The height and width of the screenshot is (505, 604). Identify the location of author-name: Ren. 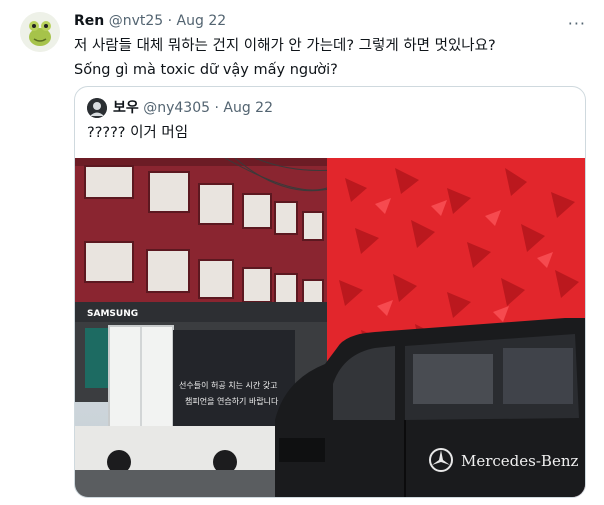
(89, 21).